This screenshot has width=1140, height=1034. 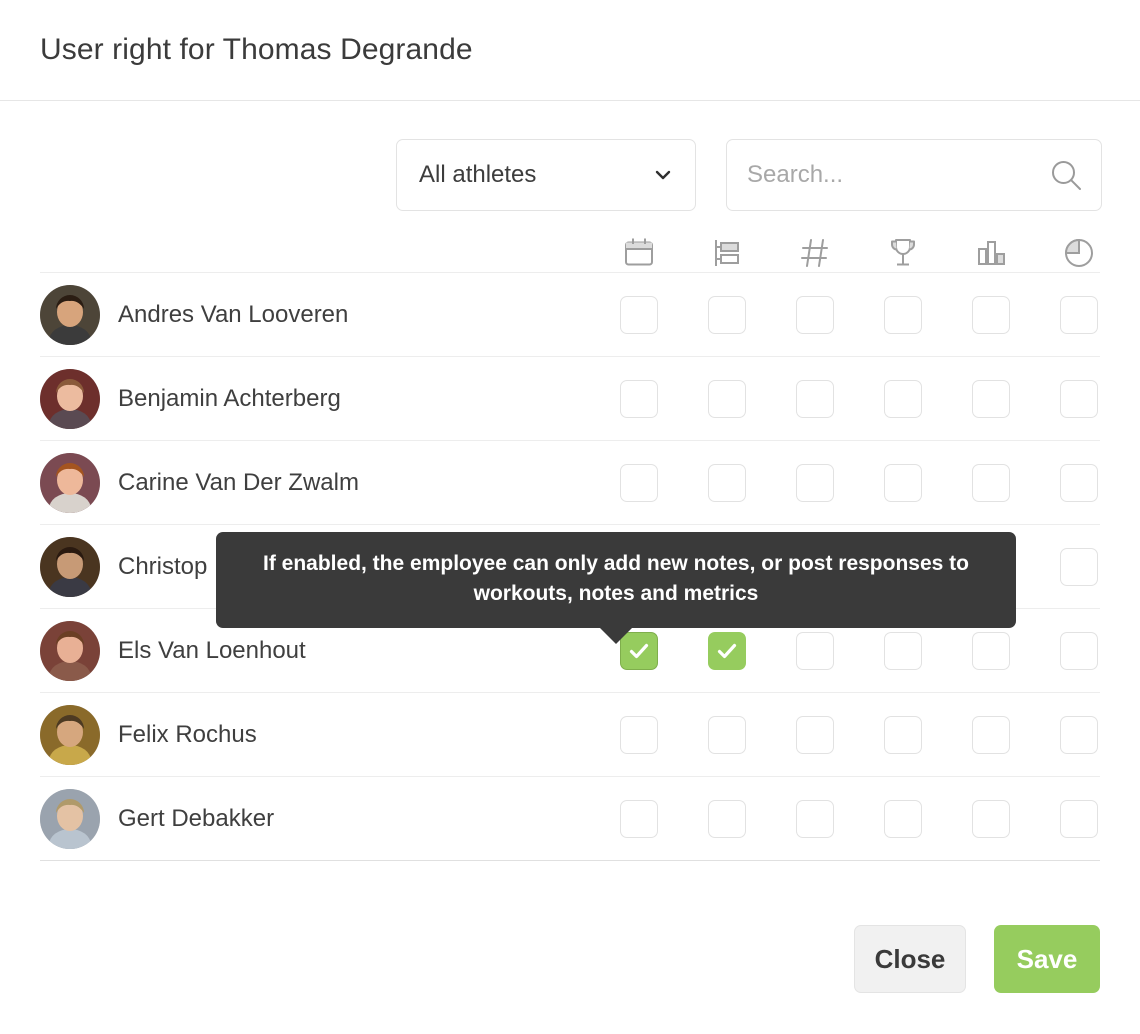 I want to click on athlete-filter-value: All athletes, so click(x=478, y=174).